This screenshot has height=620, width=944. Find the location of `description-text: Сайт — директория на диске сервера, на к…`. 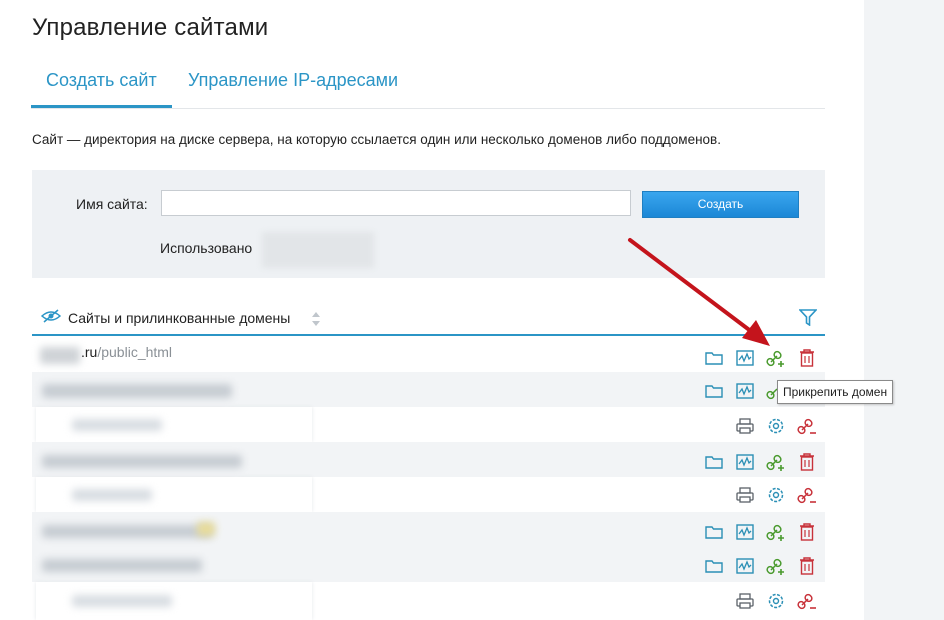

description-text: Сайт — директория на диске сервера, на к… is located at coordinates (376, 139).